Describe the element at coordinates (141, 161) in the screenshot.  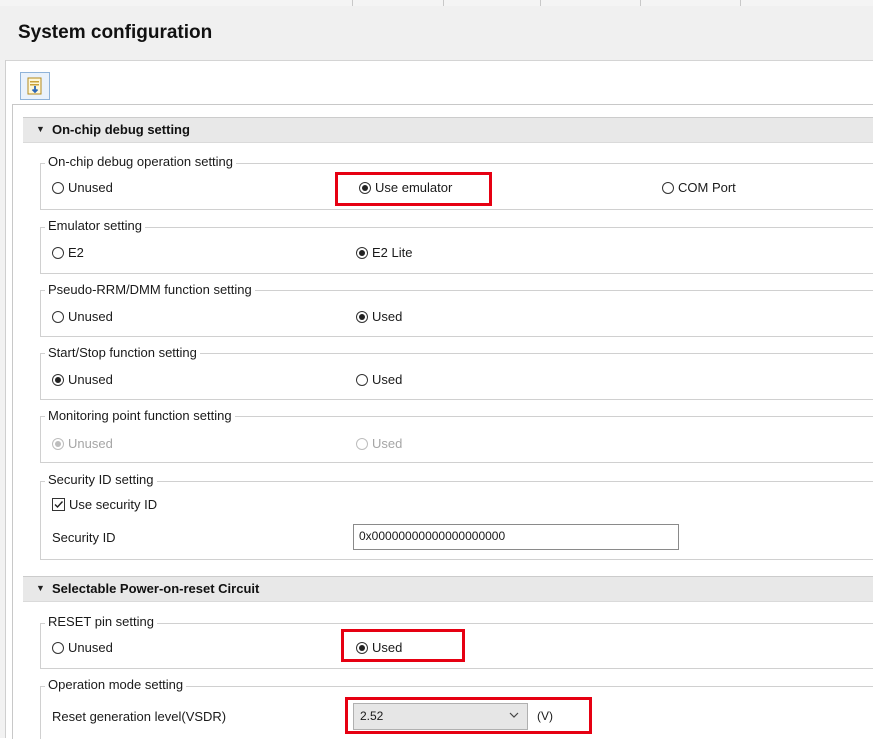
I see `group-legend: On-chip debug operation setting` at that location.